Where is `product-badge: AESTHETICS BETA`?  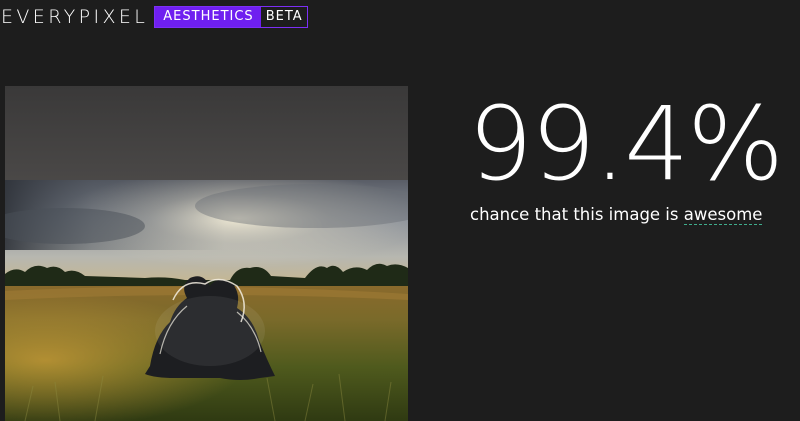
product-badge: AESTHETICS BETA is located at coordinates (231, 17).